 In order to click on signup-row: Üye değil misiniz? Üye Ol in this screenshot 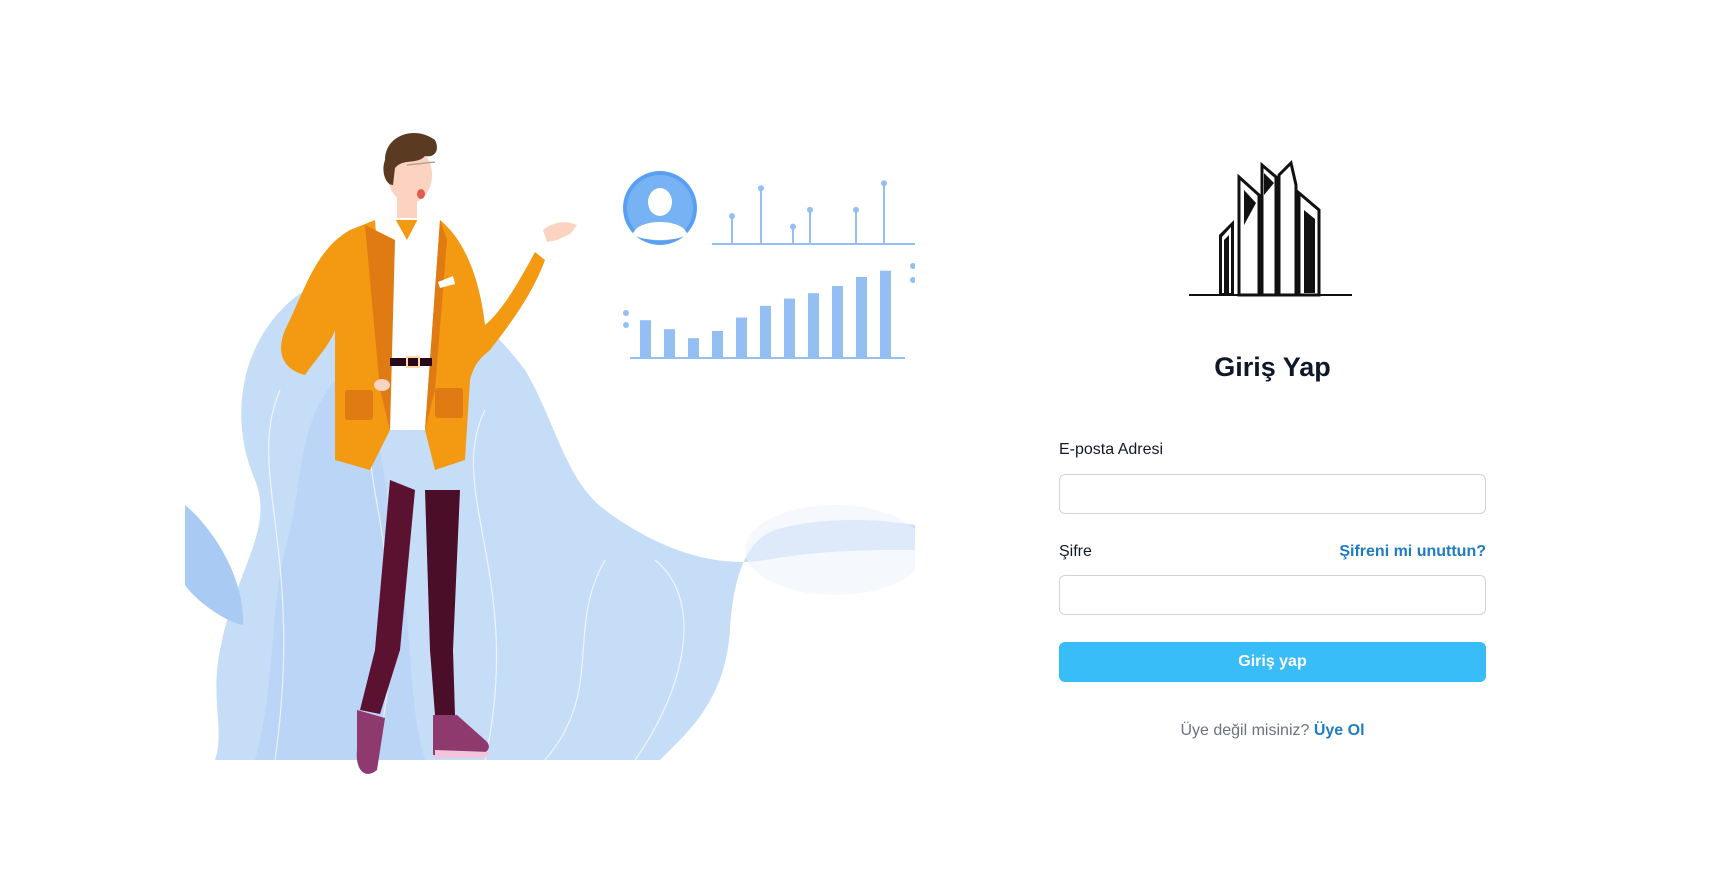, I will do `click(1272, 731)`.